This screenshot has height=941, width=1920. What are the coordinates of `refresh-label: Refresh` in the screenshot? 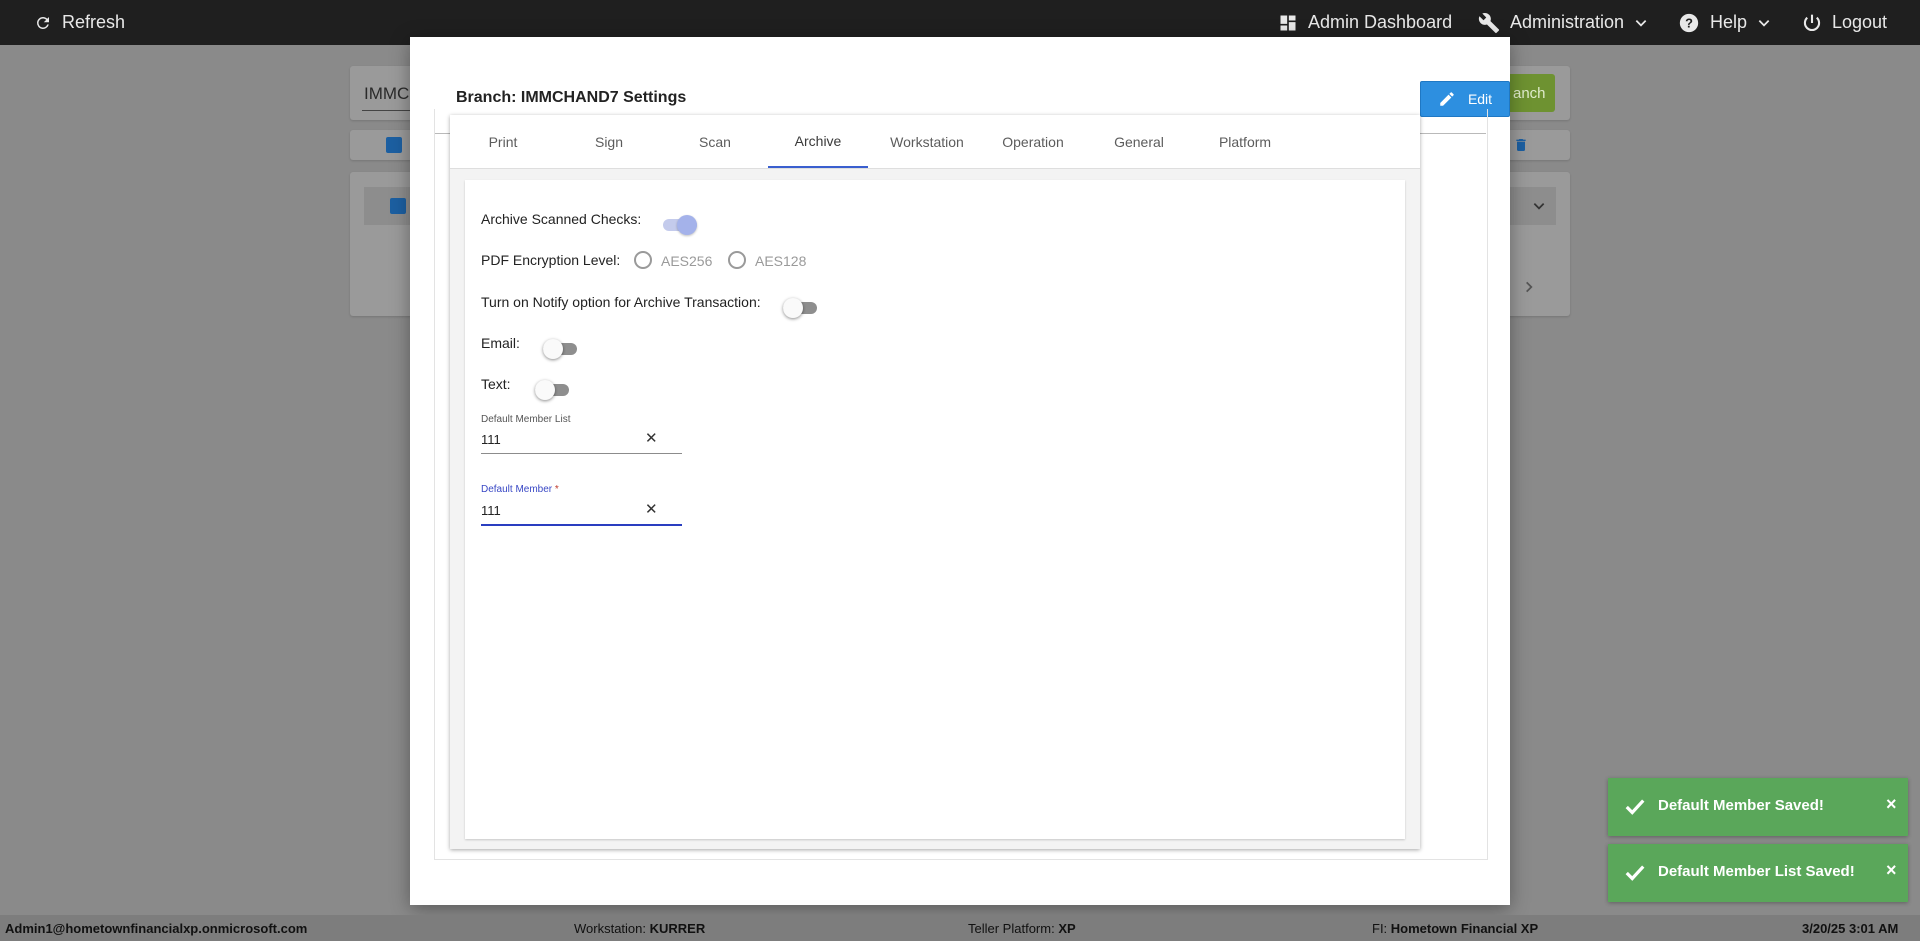 It's located at (94, 22).